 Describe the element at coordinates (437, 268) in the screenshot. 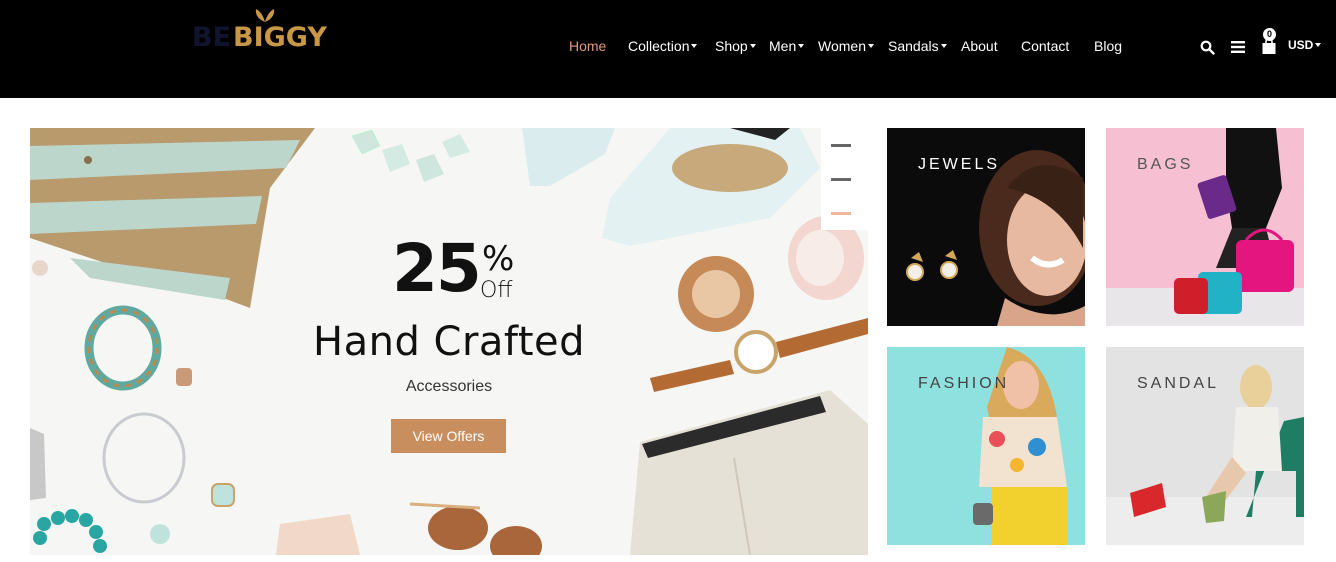

I see `discount-number: 25` at that location.